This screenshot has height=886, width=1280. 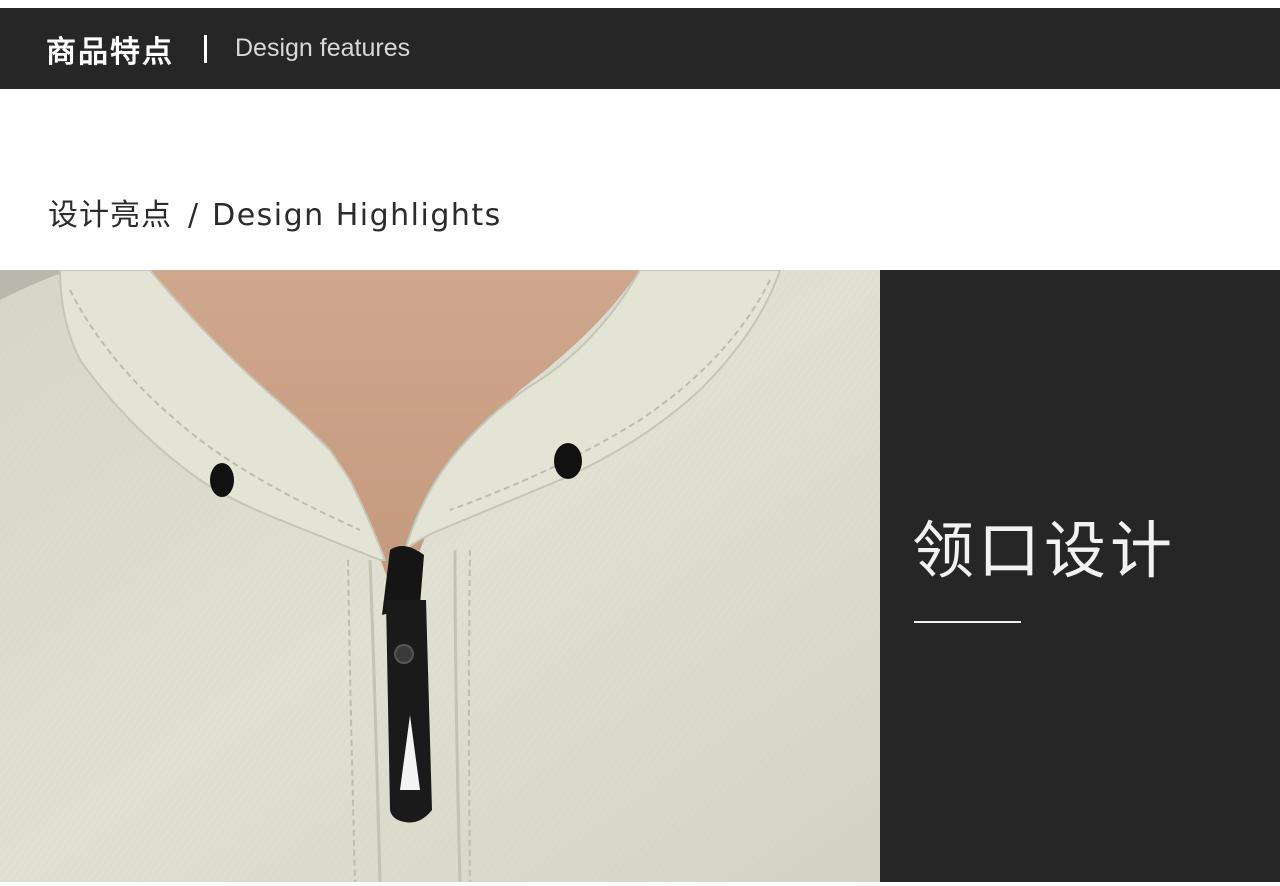 What do you see at coordinates (357, 215) in the screenshot?
I see `section-title-en: Design Highlights` at bounding box center [357, 215].